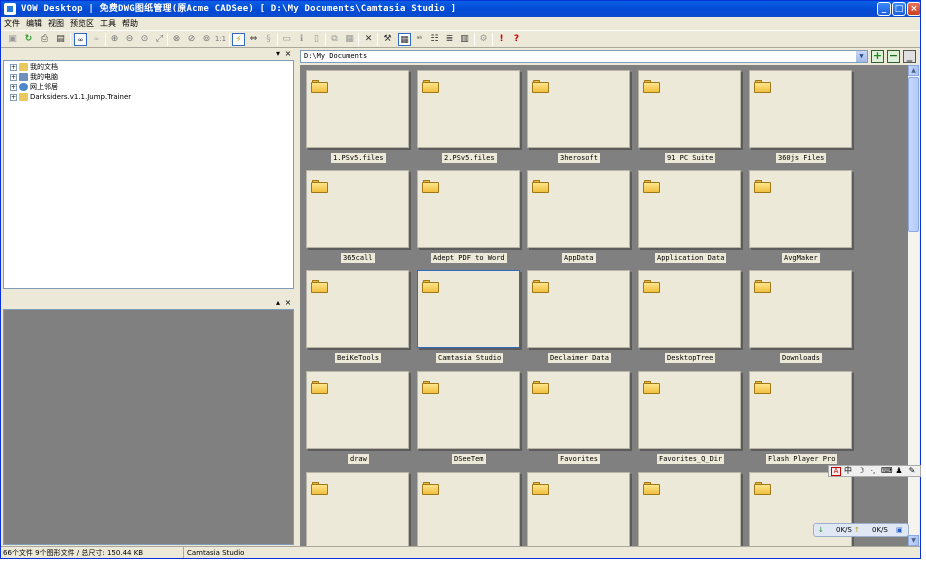  Describe the element at coordinates (912, 471) in the screenshot. I see `settings-icon: ✎` at that location.